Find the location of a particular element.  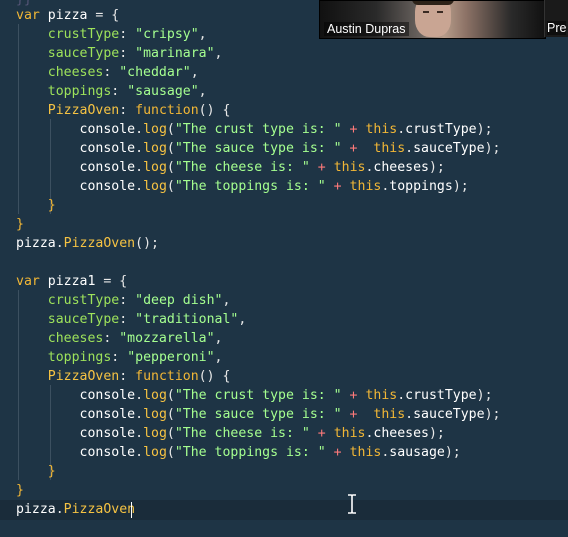

code-line: pizza.PizzaOven(); is located at coordinates (87, 243).